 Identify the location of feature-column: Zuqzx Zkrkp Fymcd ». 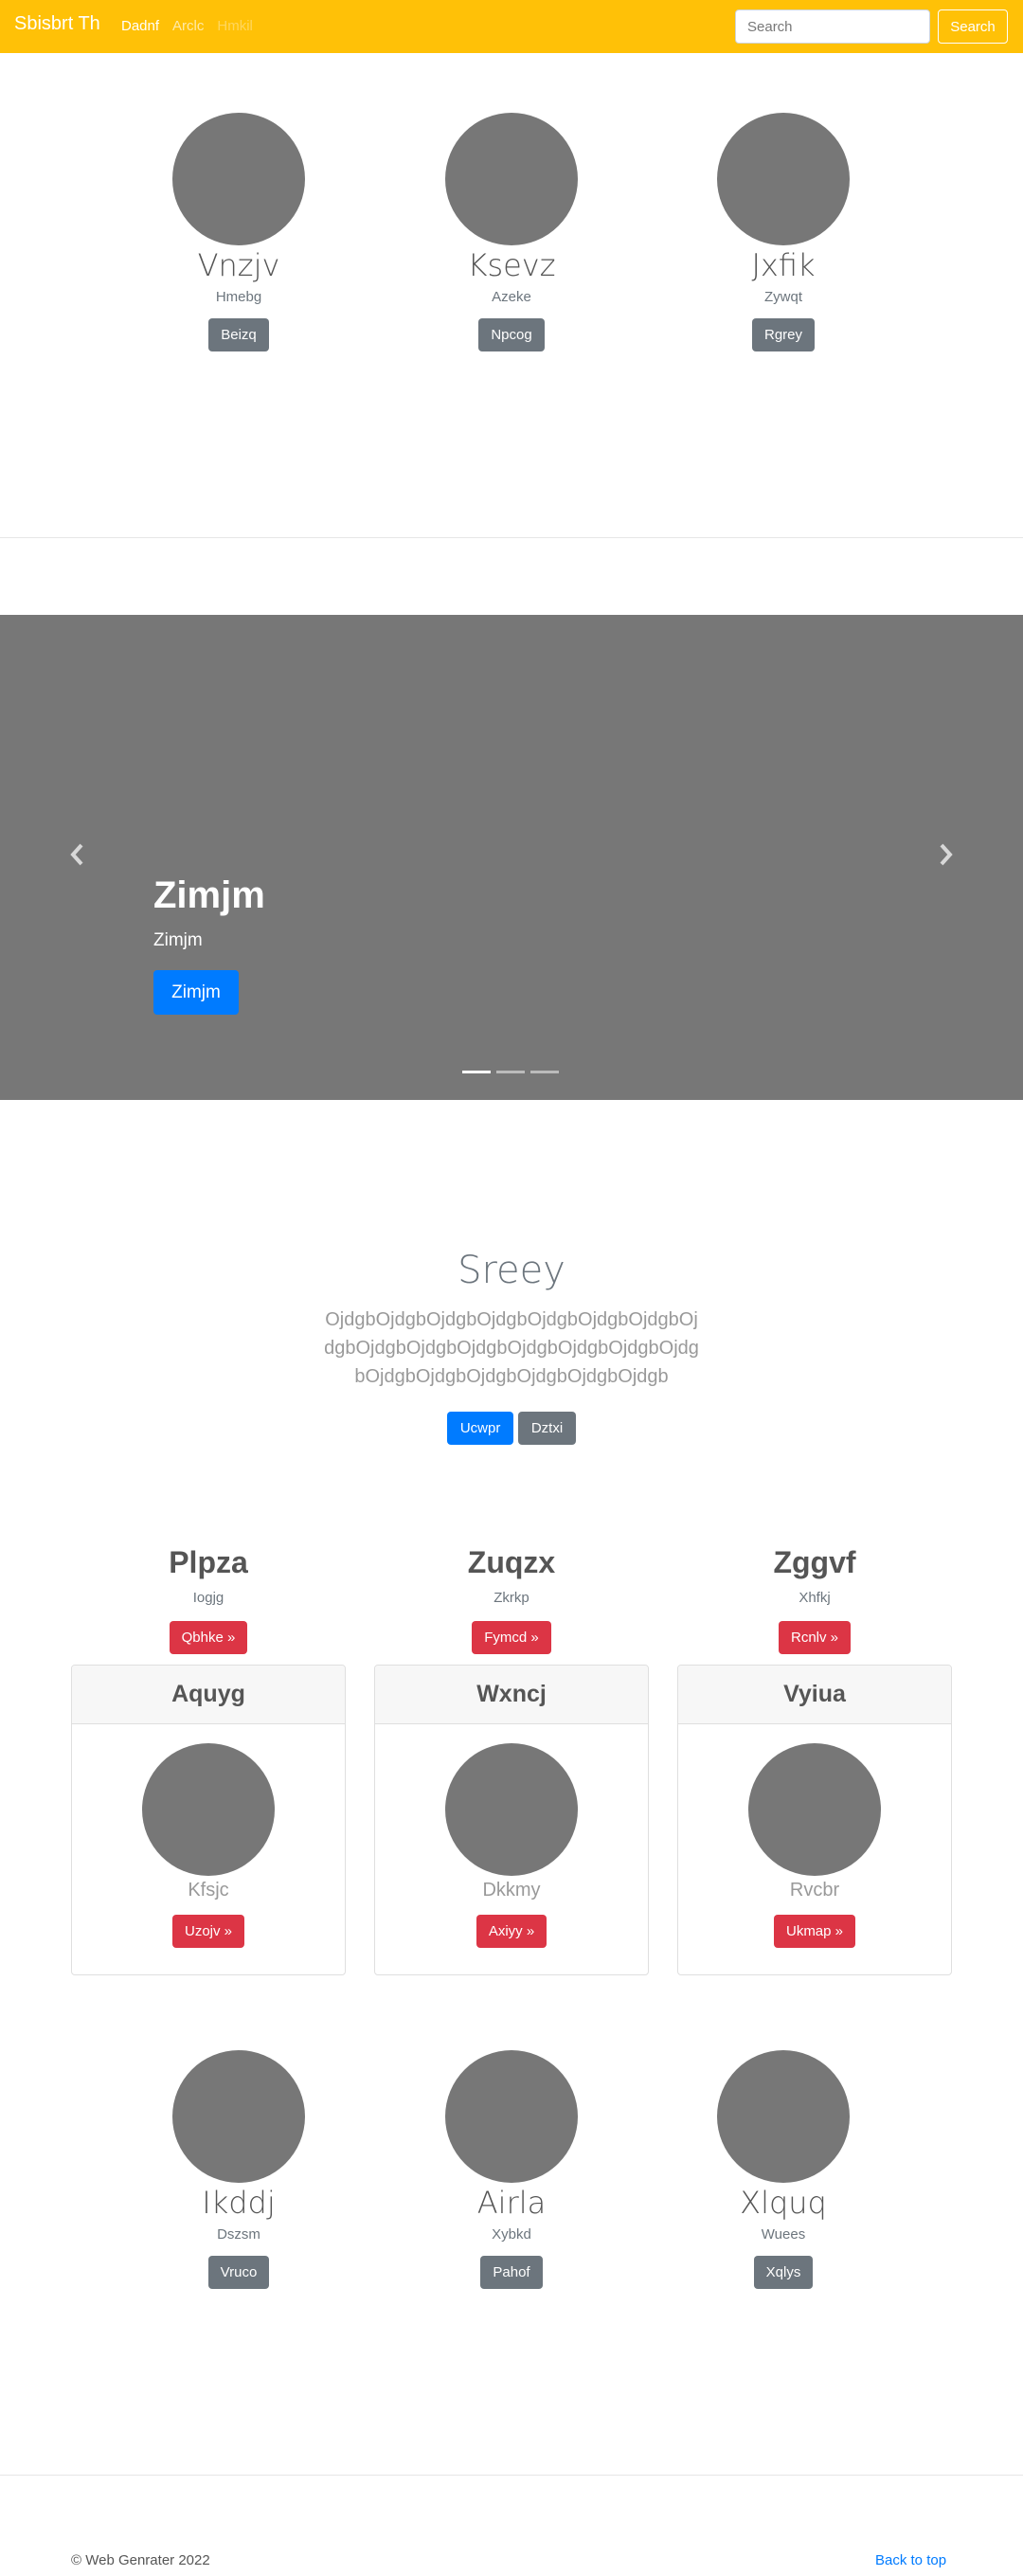
(511, 1599).